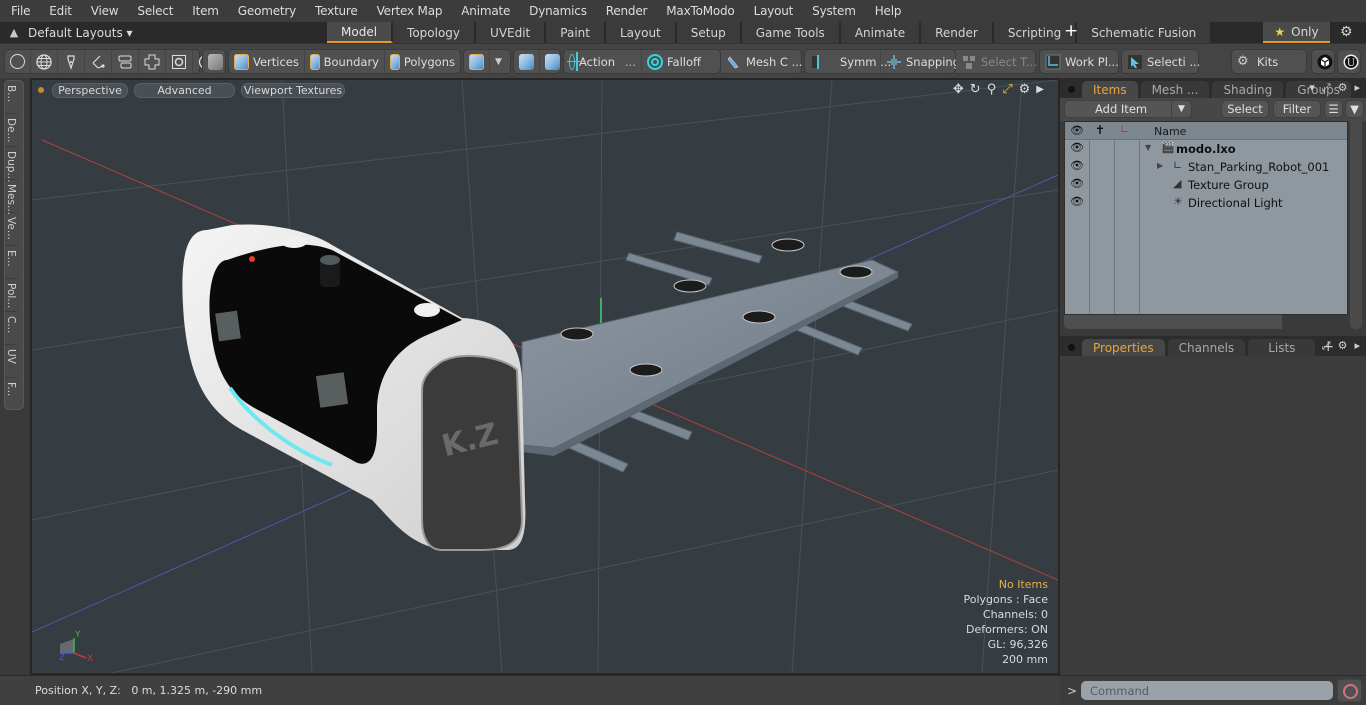  I want to click on tree-item: 👁 ☀ Directional Light, so click(1206, 203).